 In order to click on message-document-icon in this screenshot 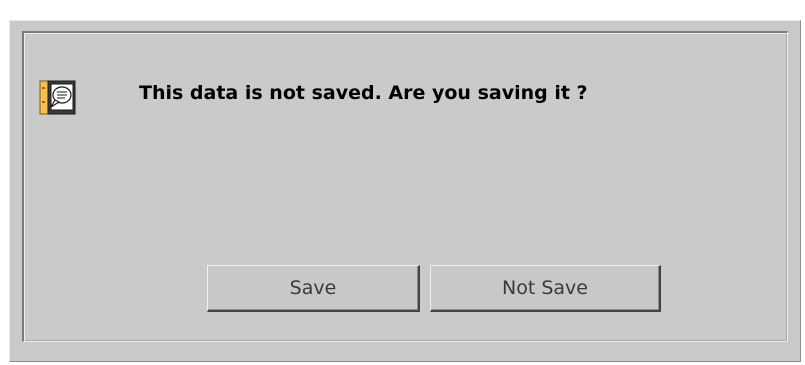, I will do `click(57, 97)`.